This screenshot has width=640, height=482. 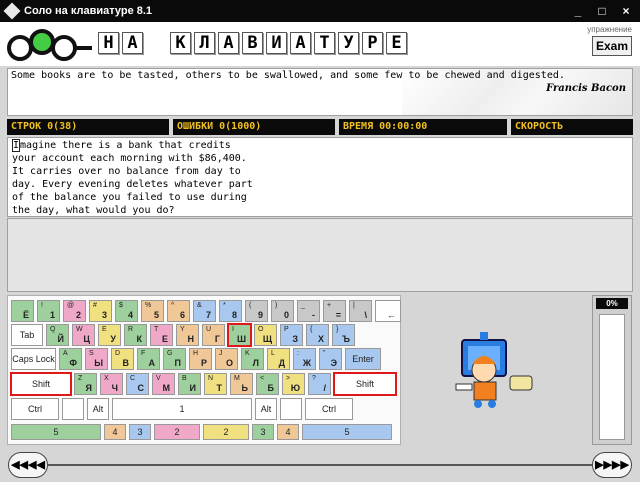 What do you see at coordinates (189, 384) in the screenshot?
I see `keyboard-key: BИ` at bounding box center [189, 384].